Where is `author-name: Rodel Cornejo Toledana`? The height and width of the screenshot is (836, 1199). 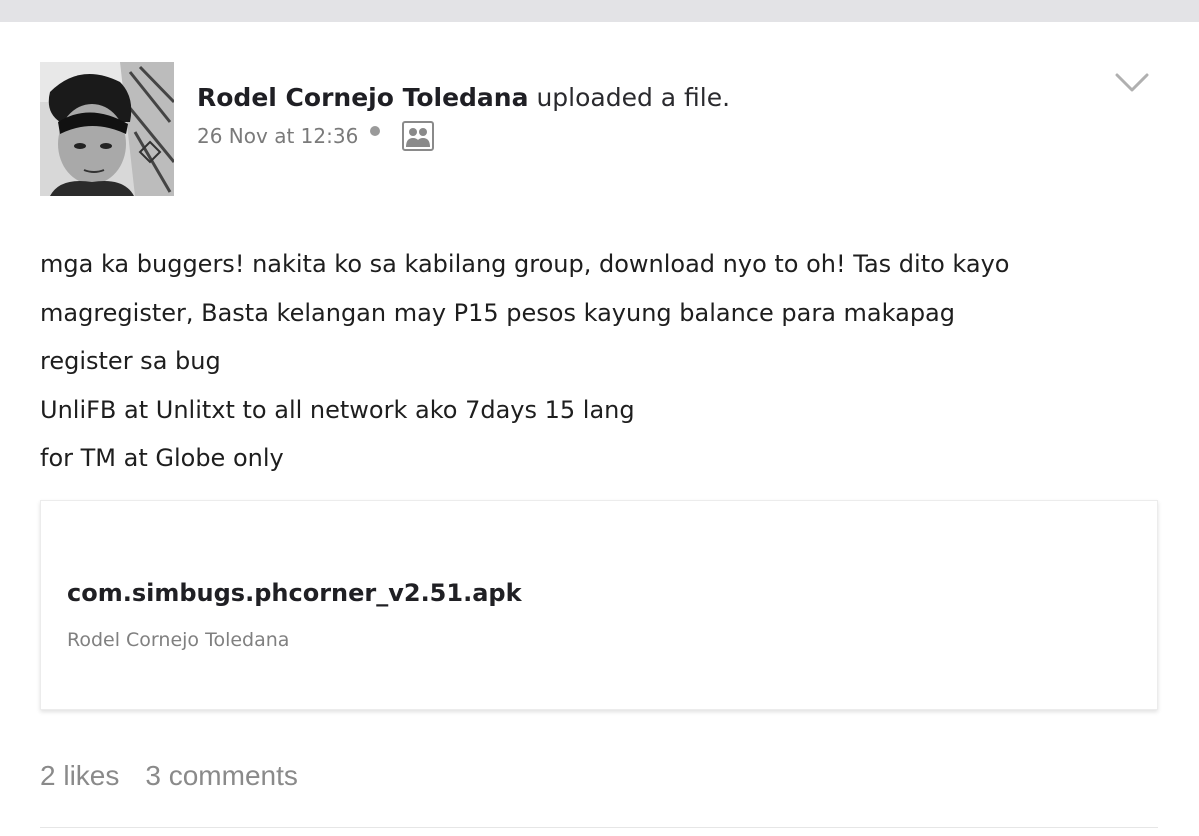
author-name: Rodel Cornejo Toledana is located at coordinates (362, 97).